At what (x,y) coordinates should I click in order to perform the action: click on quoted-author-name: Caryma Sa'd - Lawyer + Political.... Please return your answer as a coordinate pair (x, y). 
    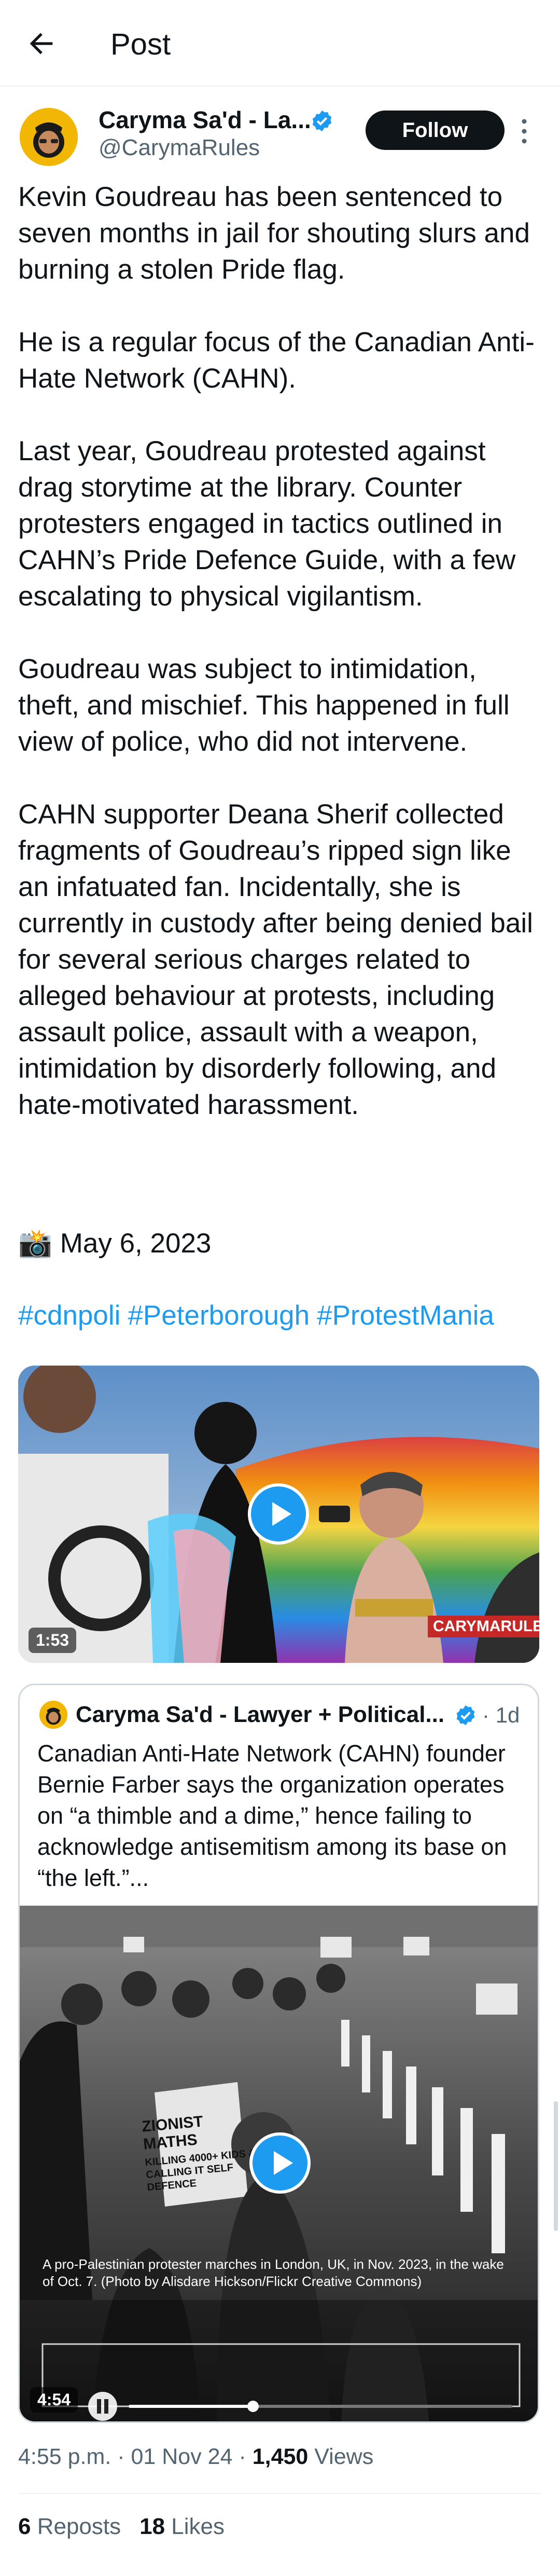
    Looking at the image, I should click on (260, 1714).